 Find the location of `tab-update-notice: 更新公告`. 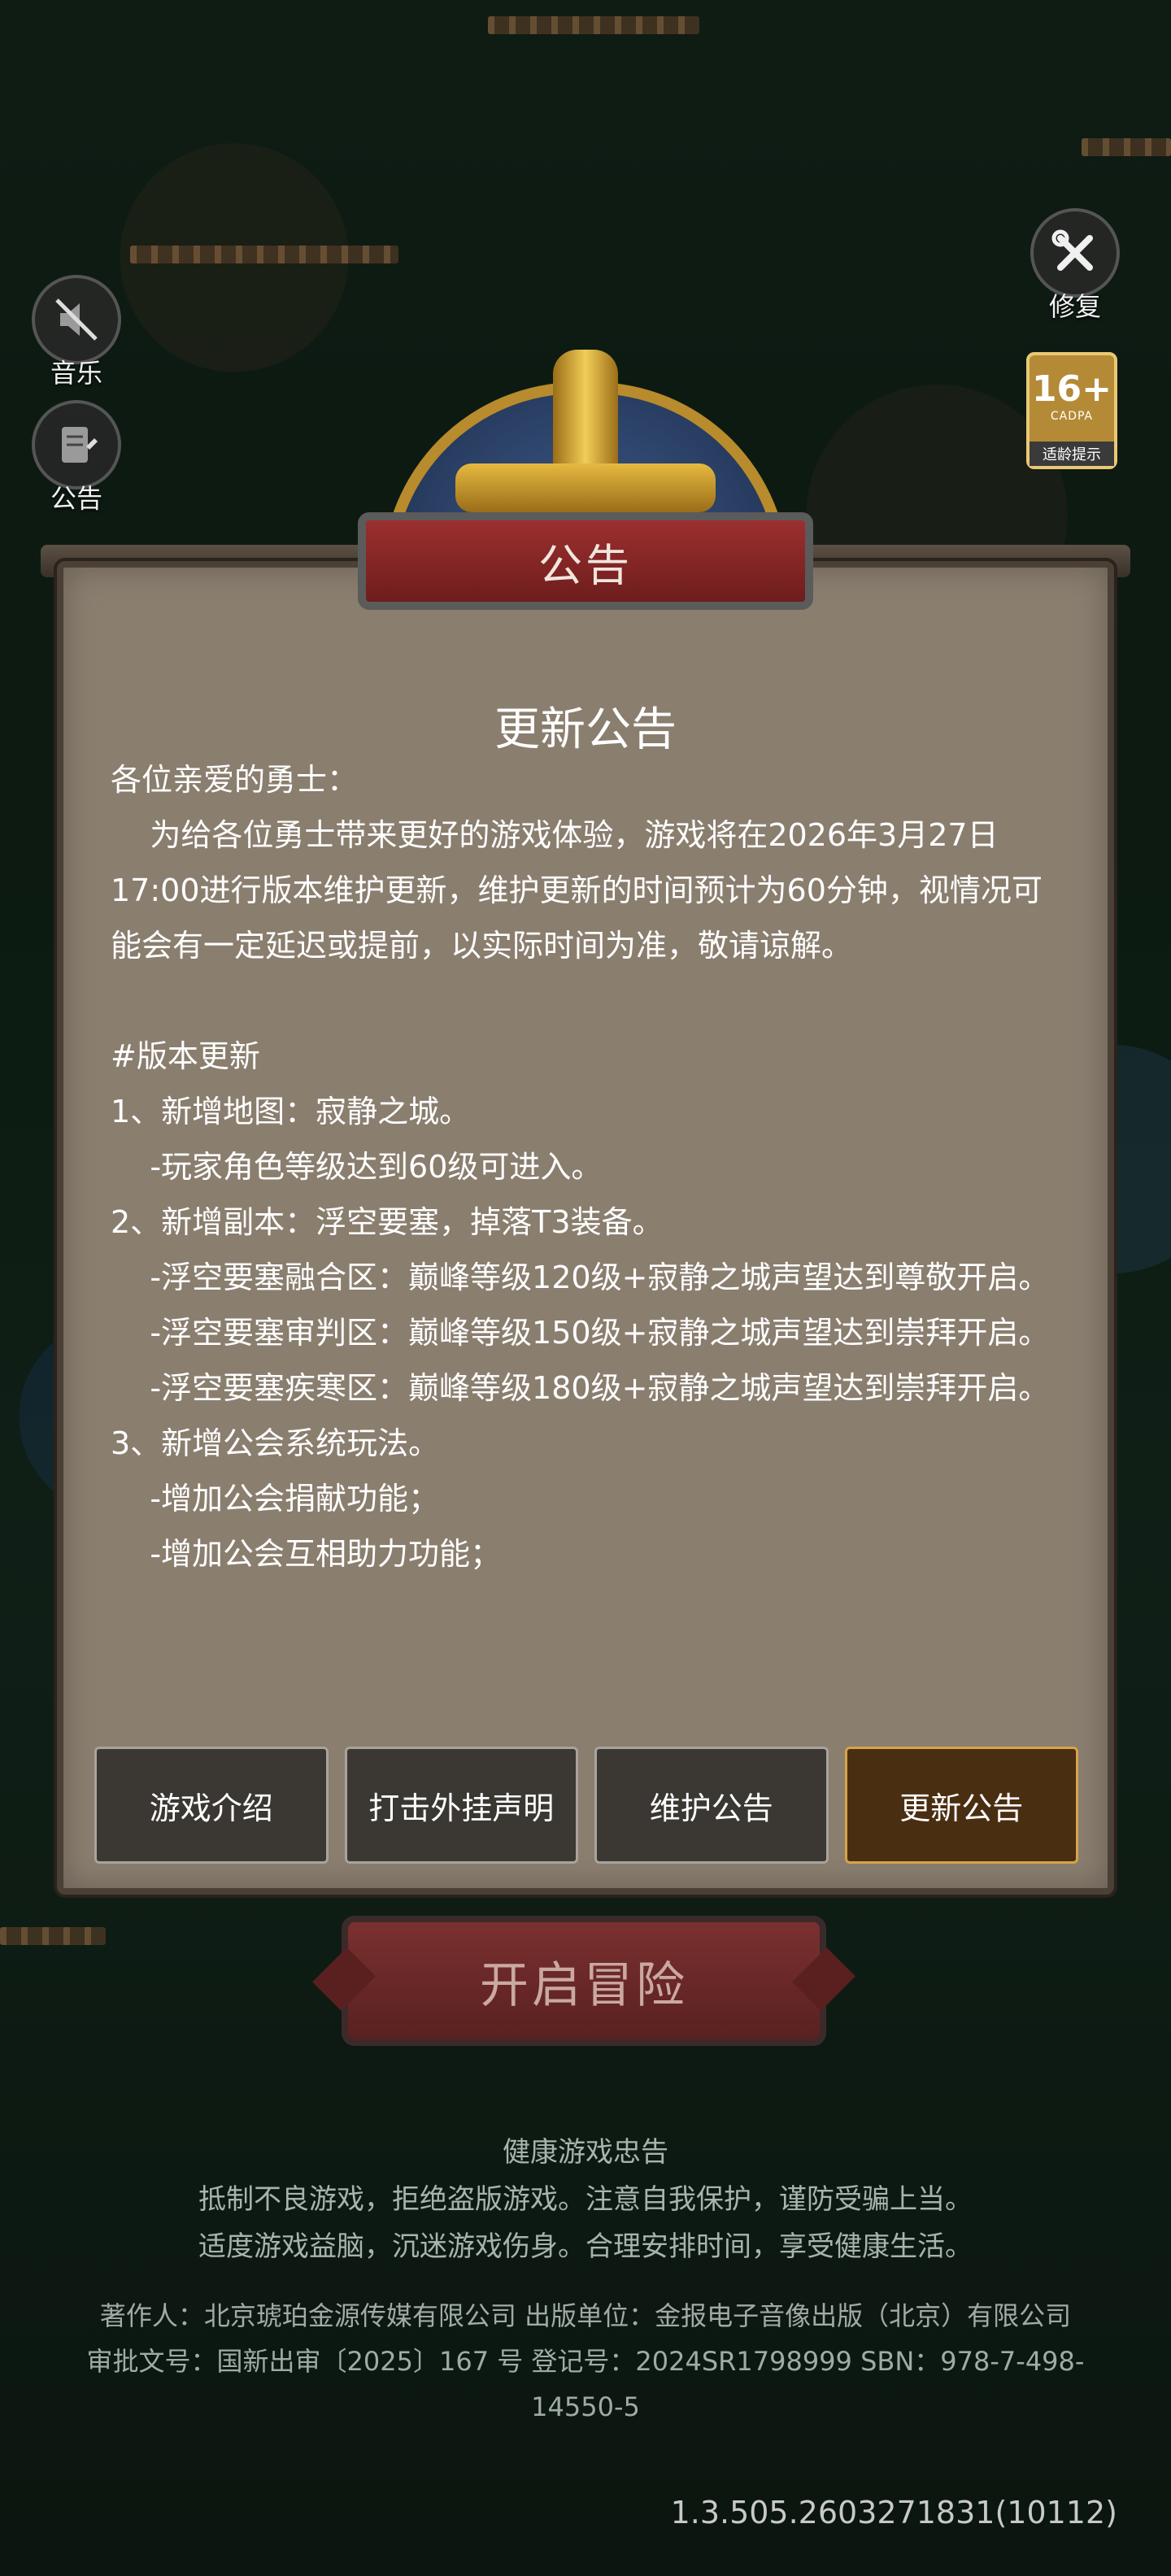

tab-update-notice: 更新公告 is located at coordinates (961, 1806).